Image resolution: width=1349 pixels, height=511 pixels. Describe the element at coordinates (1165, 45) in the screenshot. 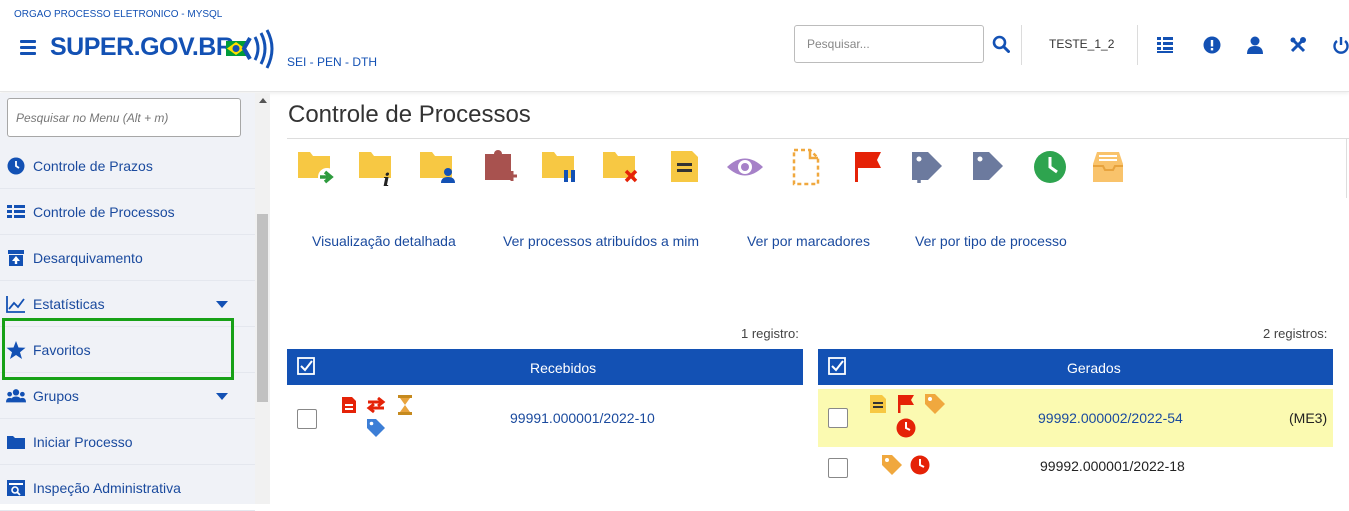

I see `units-list-icon` at that location.